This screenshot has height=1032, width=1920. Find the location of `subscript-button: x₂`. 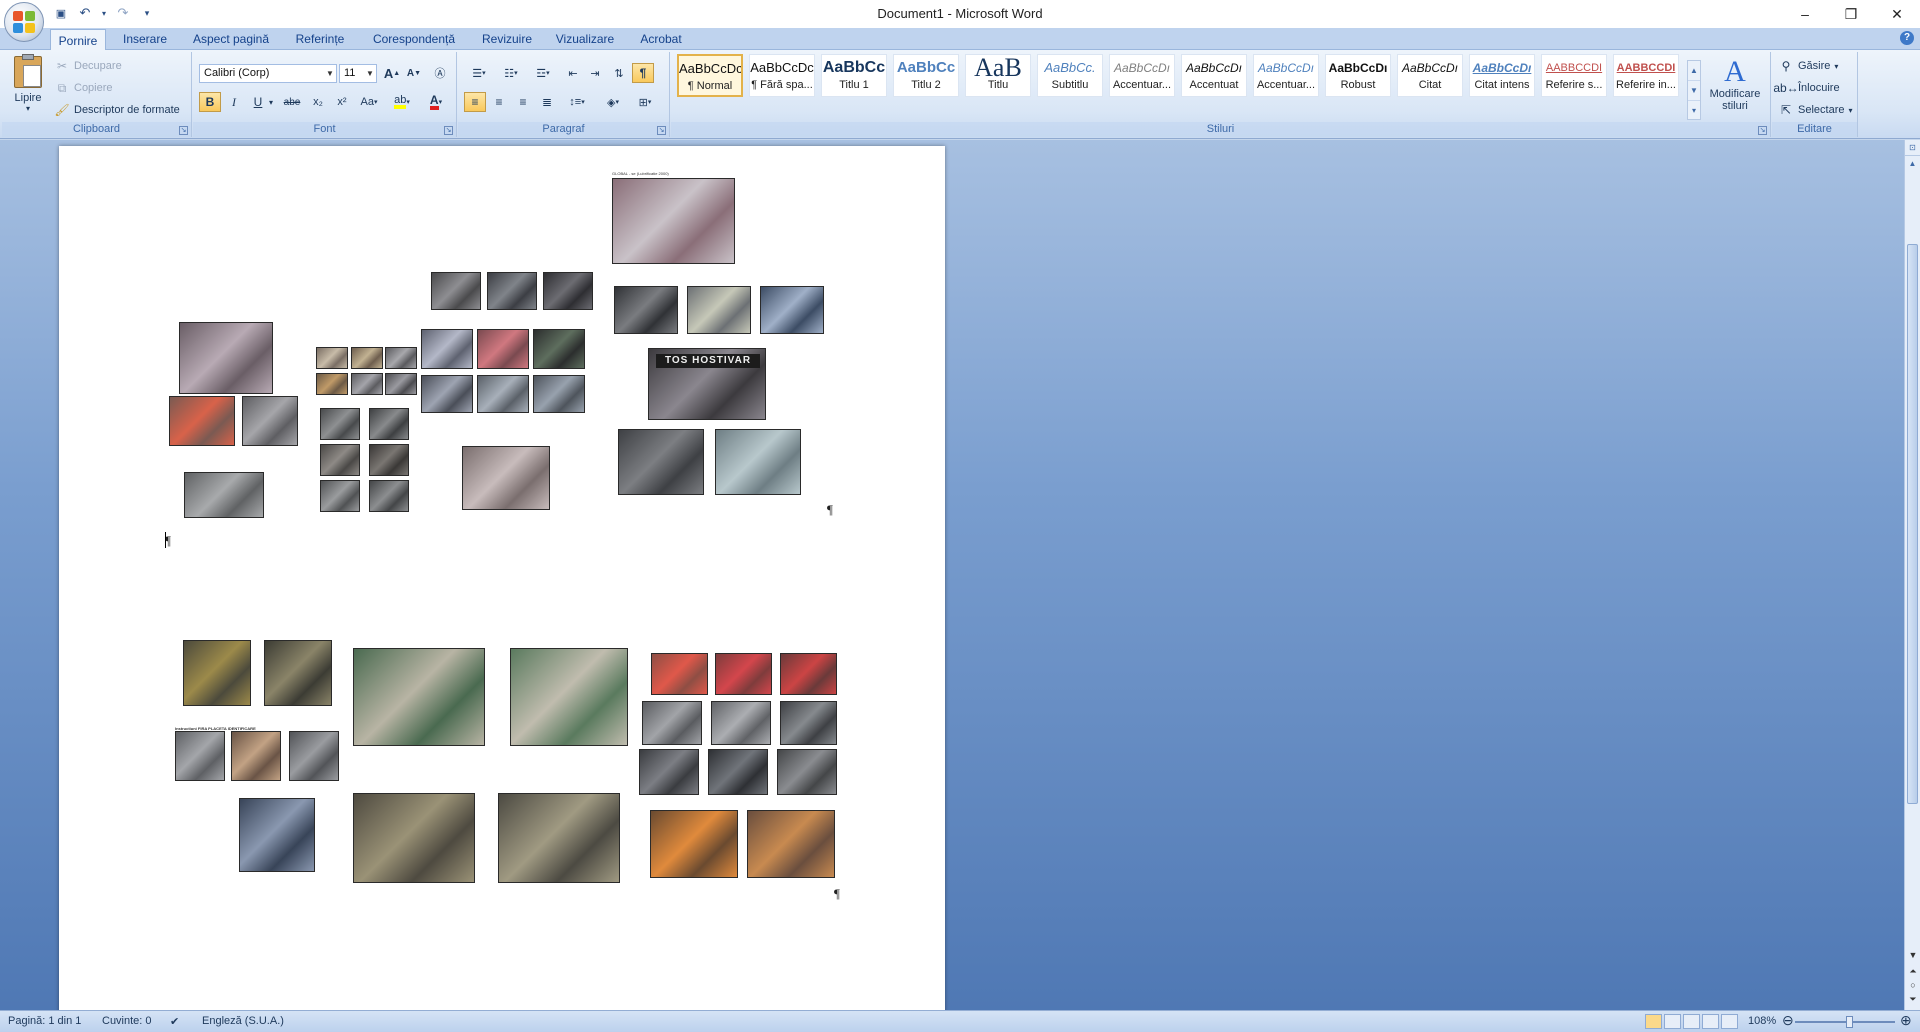

subscript-button: x₂ is located at coordinates (318, 102).